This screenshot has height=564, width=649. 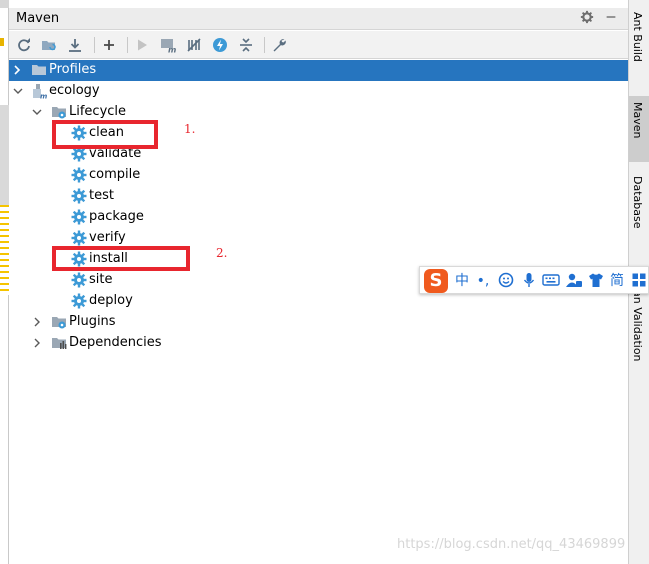 I want to click on tree-node-profiles: Profiles, so click(x=318, y=70).